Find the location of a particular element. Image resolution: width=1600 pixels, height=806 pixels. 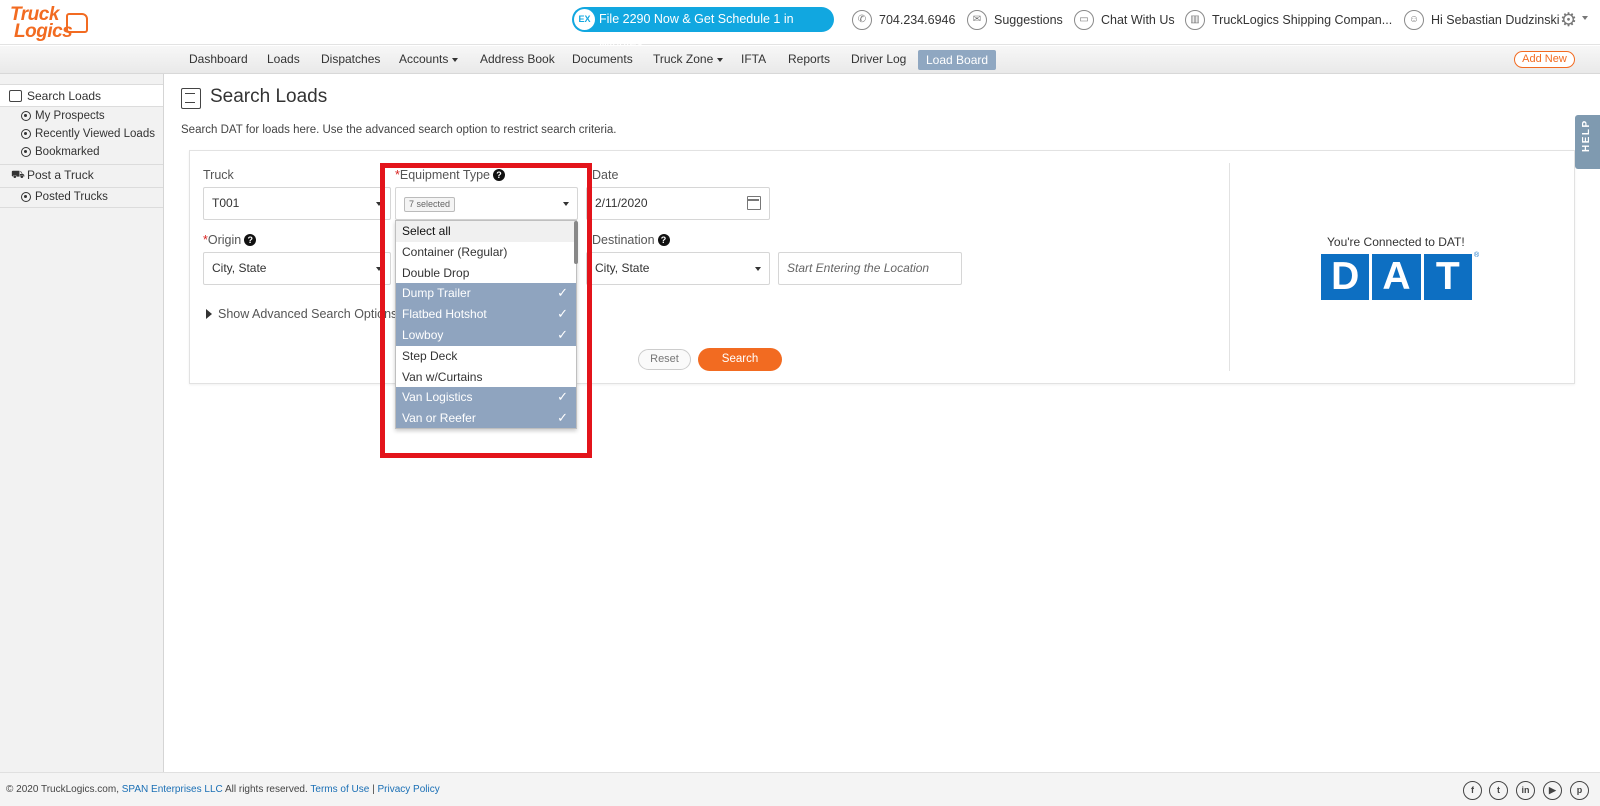

dat-logo-letter: A is located at coordinates (1396, 277).